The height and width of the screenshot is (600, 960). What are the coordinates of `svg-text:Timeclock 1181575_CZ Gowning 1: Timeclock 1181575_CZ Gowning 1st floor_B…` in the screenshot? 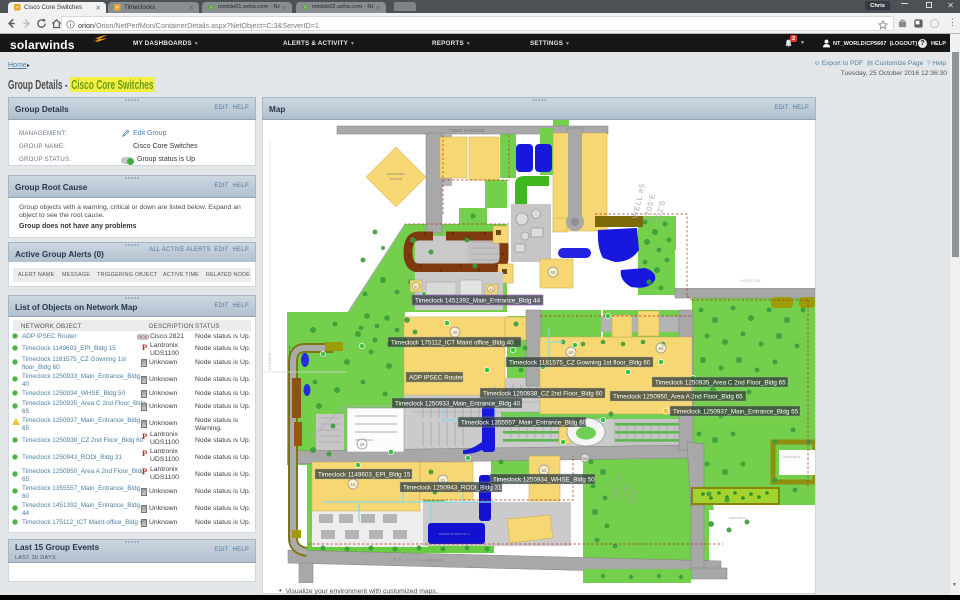 It's located at (580, 363).